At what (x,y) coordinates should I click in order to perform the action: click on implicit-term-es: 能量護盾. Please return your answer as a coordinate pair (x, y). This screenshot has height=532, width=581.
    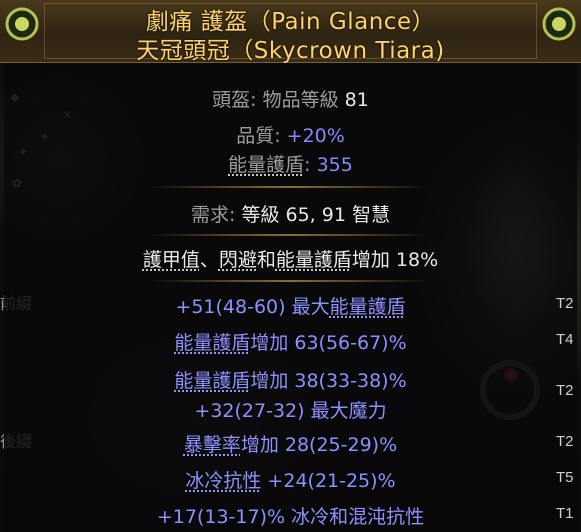
    Looking at the image, I should click on (313, 260).